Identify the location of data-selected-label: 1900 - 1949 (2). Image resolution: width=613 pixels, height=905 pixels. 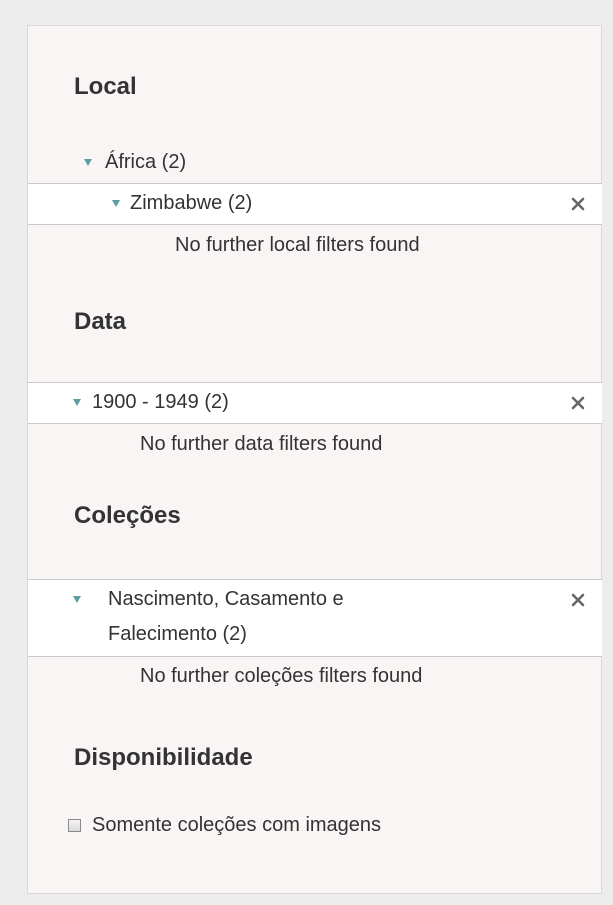
(160, 402).